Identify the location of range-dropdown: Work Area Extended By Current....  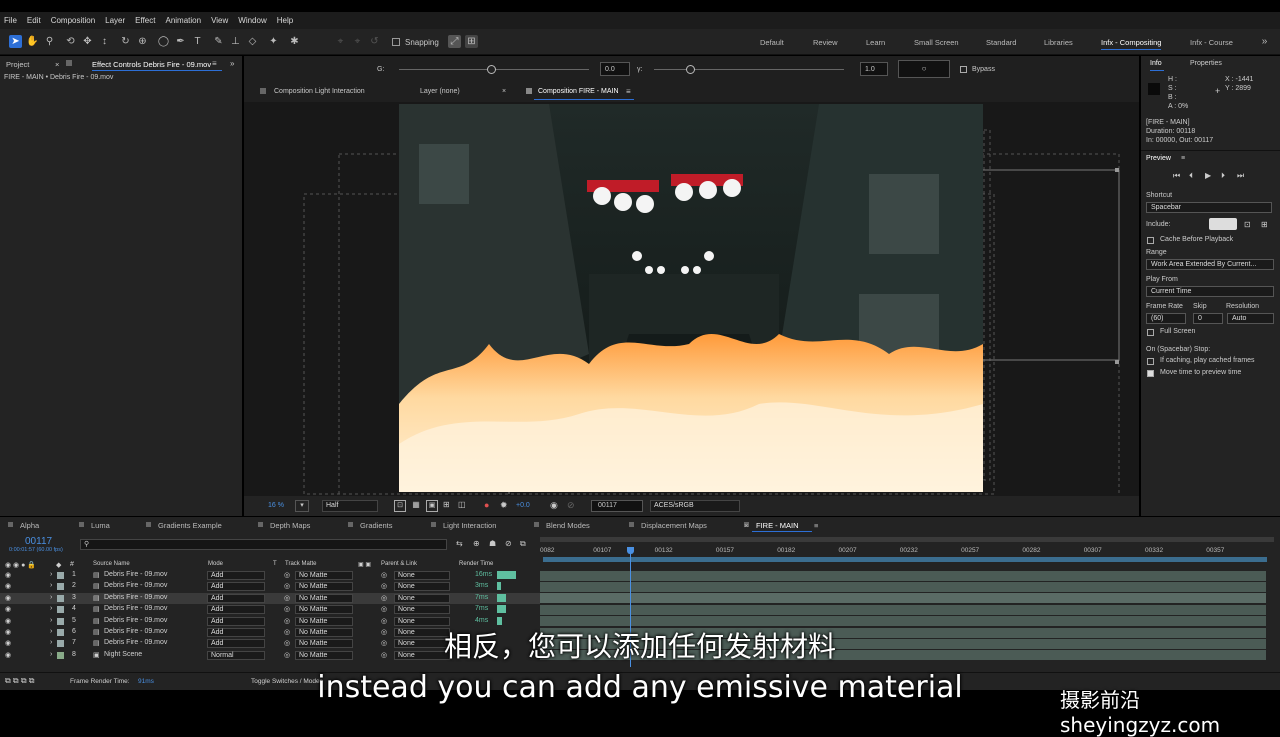
(1210, 264).